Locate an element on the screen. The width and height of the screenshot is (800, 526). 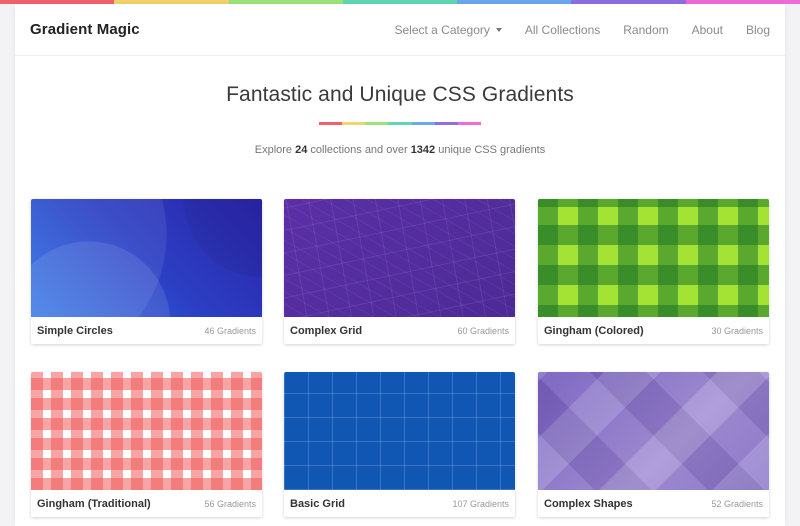
rainbow-divider is located at coordinates (400, 123).